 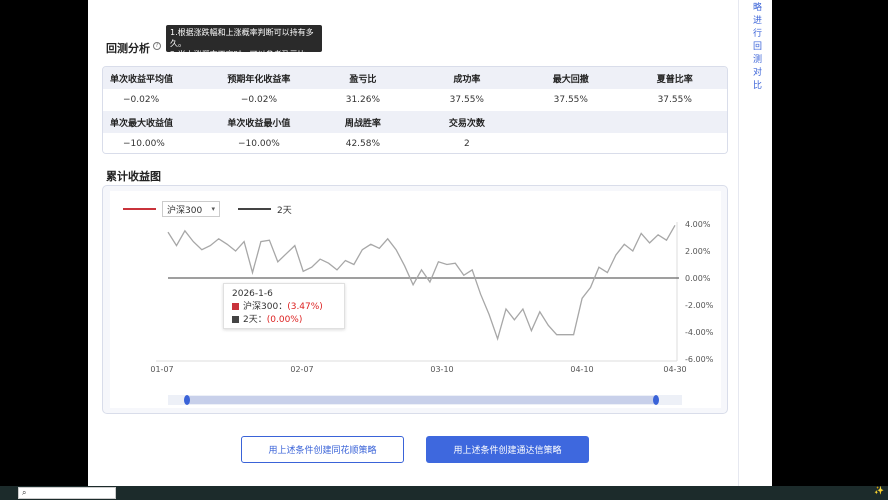 I want to click on stats-value-row-2: −10.00% −10.00% 42.58% 2, so click(x=415, y=143).